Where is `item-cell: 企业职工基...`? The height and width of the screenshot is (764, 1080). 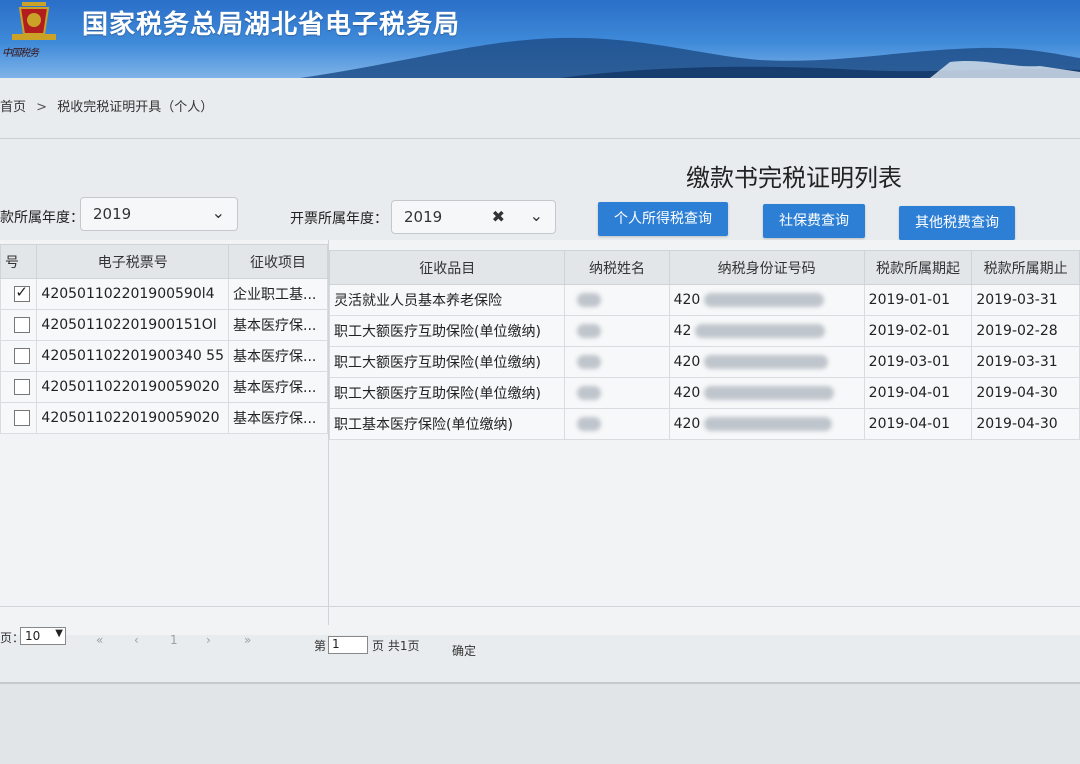
item-cell: 企业职工基... is located at coordinates (278, 294).